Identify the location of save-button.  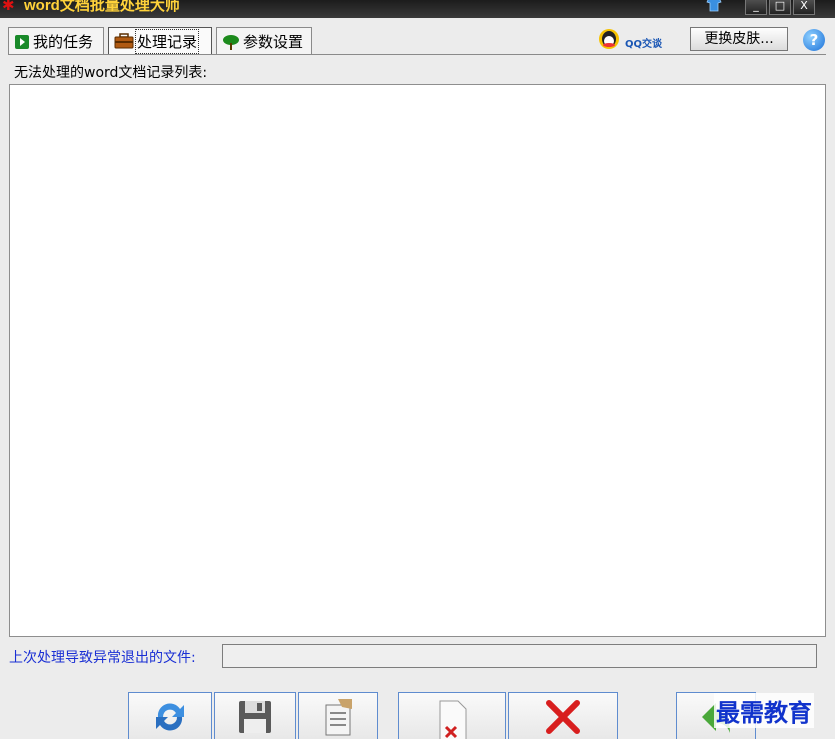
(255, 715).